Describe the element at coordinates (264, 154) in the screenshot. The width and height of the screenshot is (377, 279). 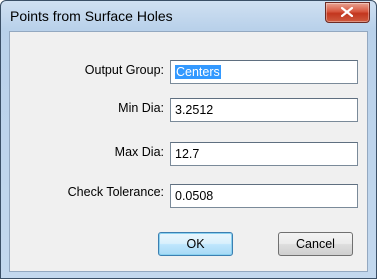
I see `max-dia-input: 12.7` at that location.